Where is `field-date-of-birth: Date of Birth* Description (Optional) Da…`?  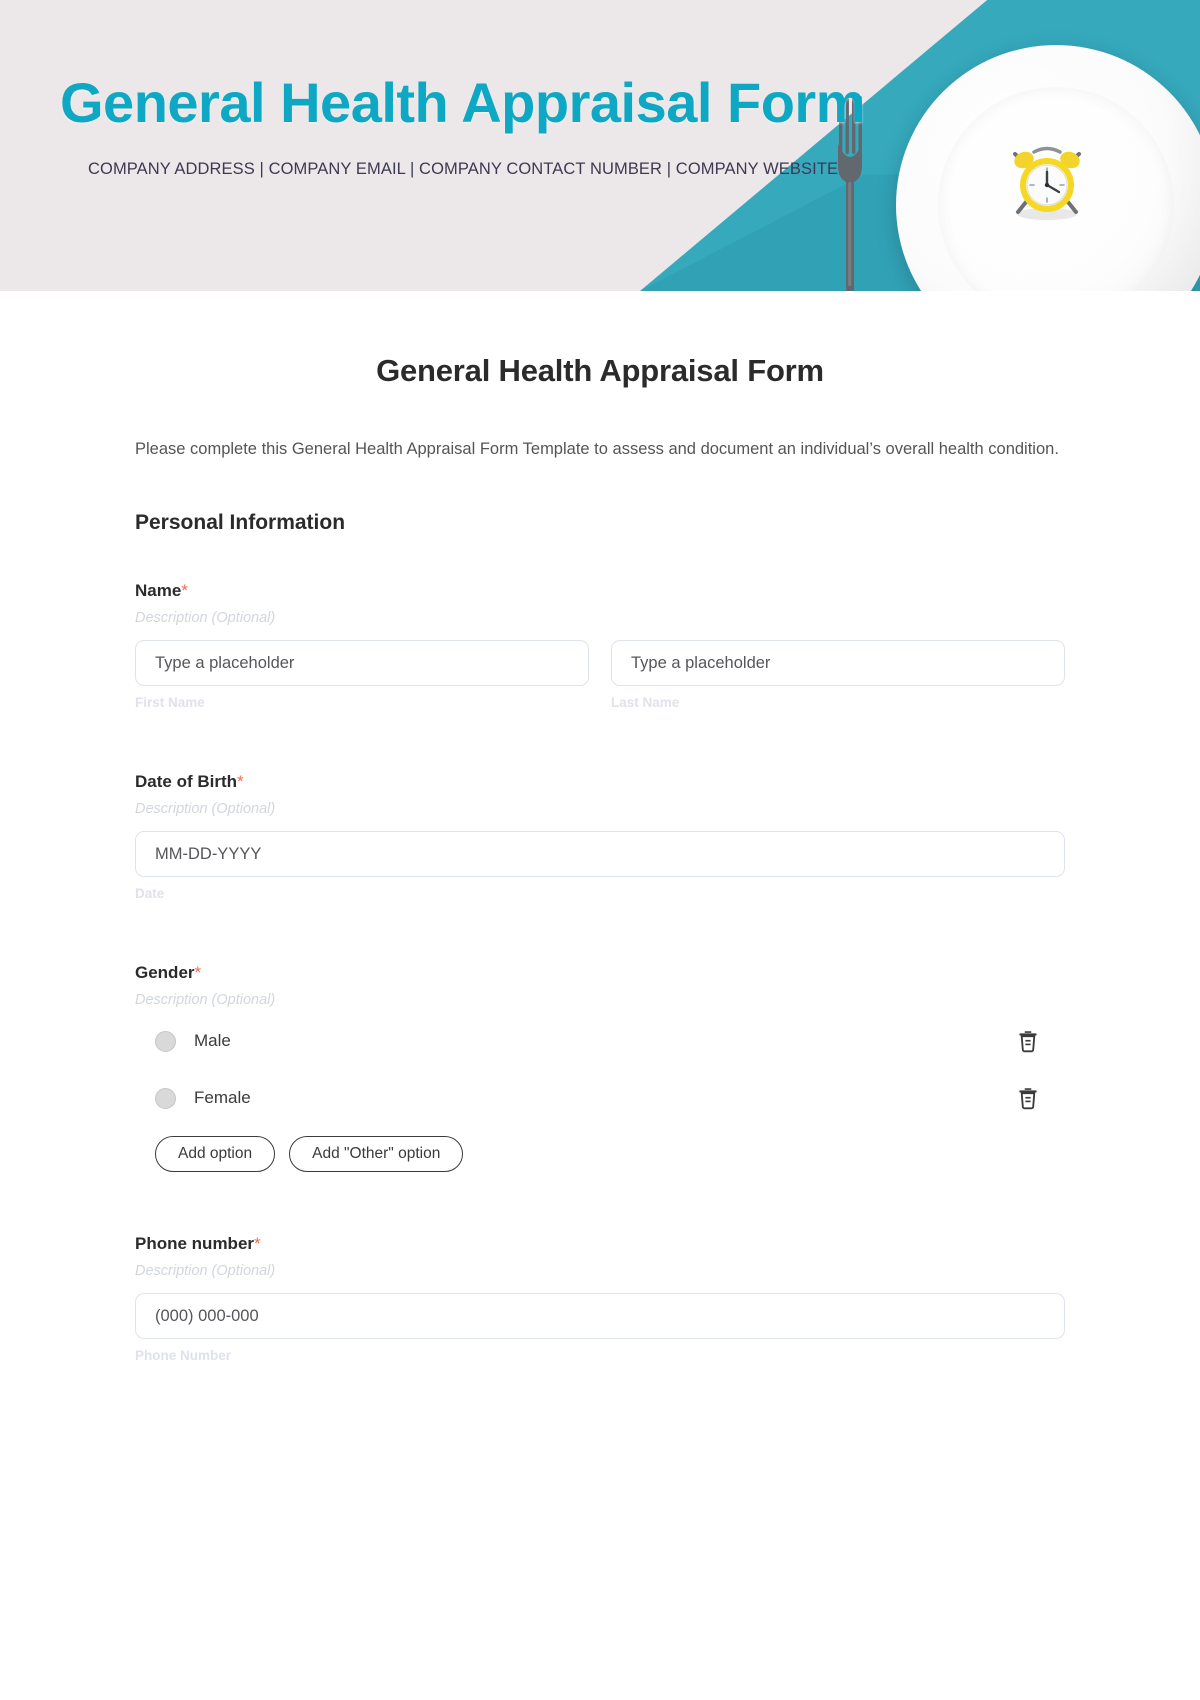 field-date-of-birth: Date of Birth* Description (Optional) Da… is located at coordinates (600, 836).